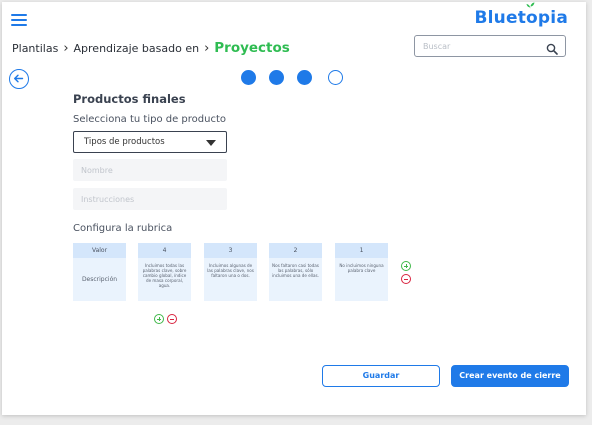  I want to click on sprout-icon: o, so click(532, 15).